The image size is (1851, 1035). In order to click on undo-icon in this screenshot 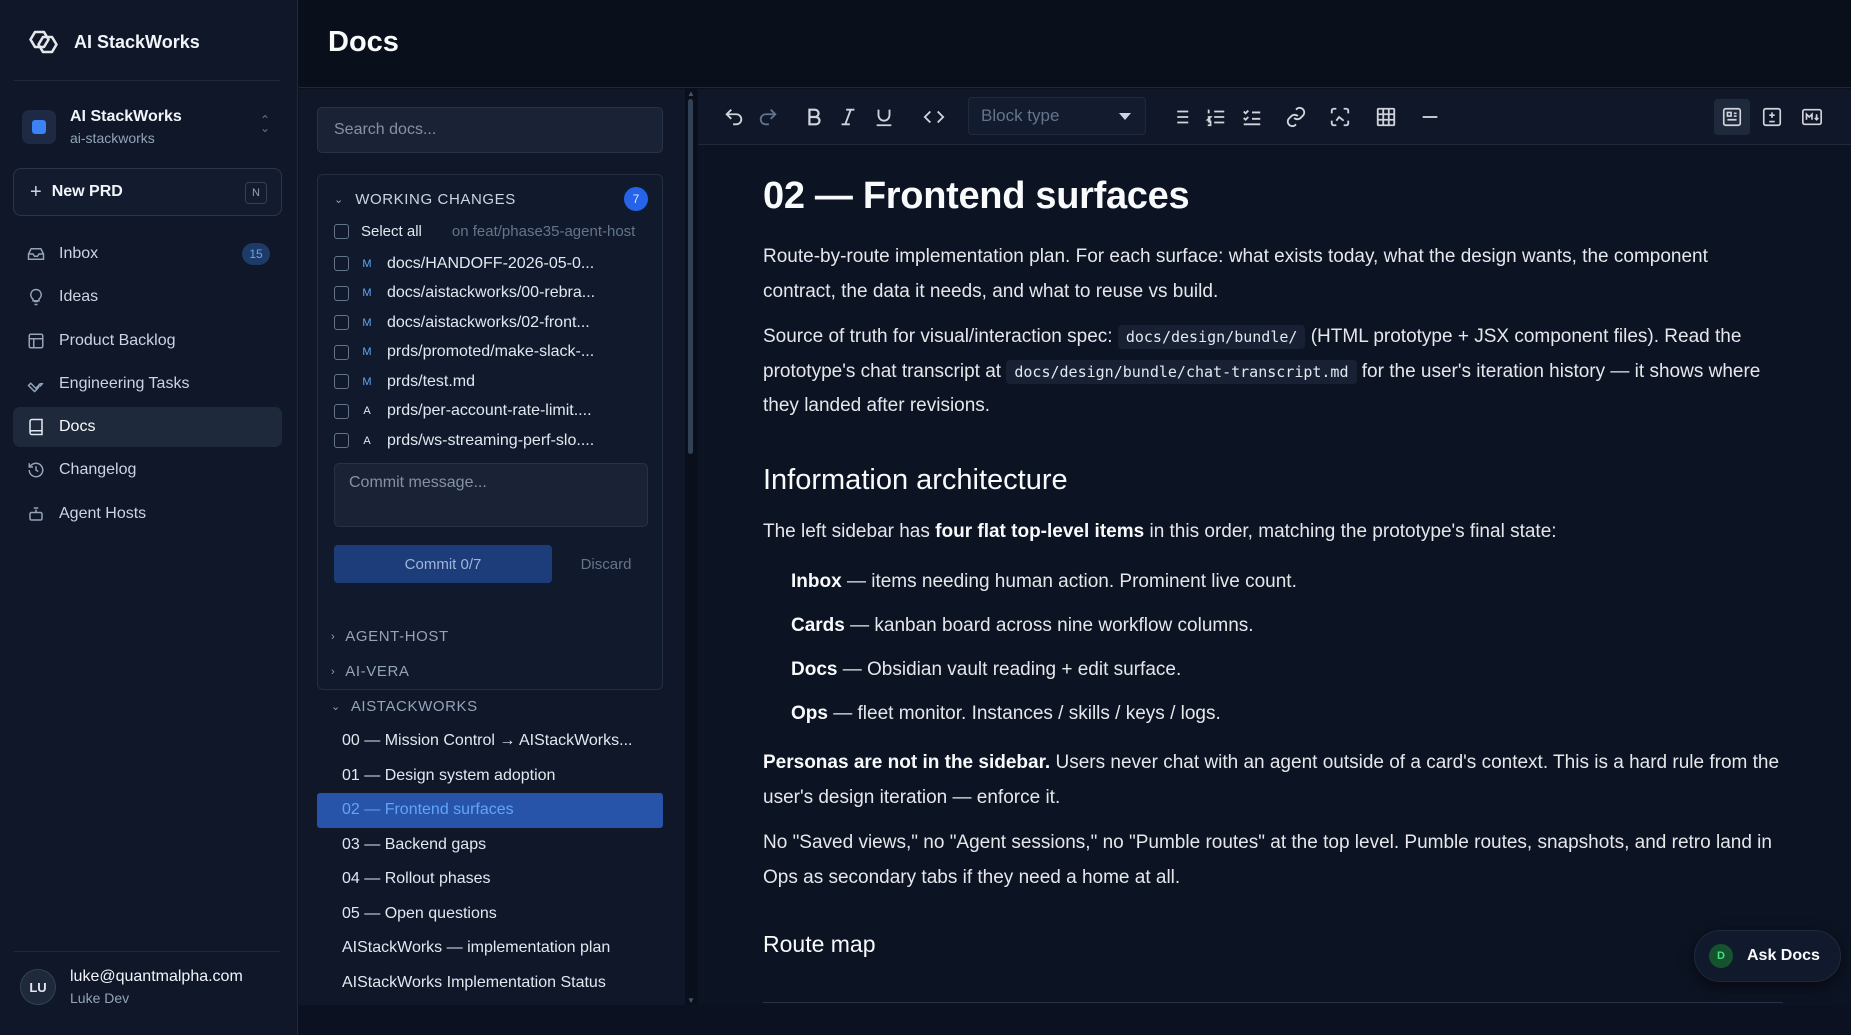, I will do `click(734, 117)`.